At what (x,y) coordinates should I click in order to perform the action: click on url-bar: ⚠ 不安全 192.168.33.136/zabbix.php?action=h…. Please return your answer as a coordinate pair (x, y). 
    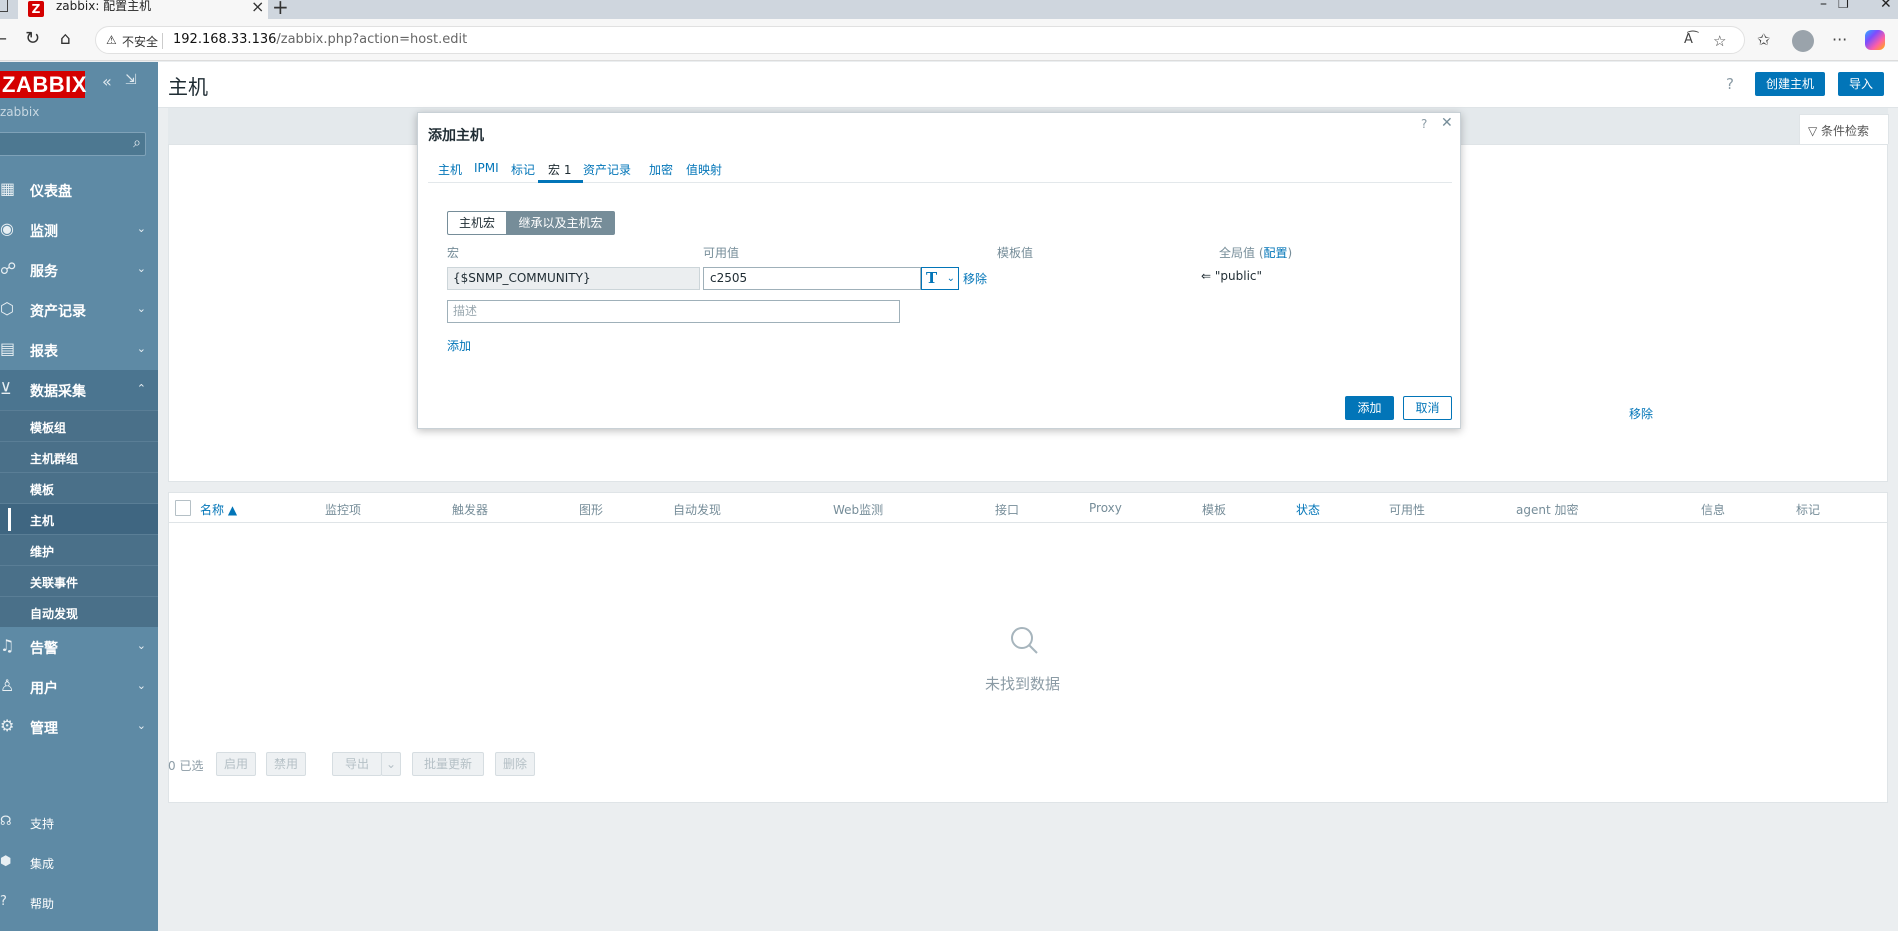
    Looking at the image, I should click on (920, 40).